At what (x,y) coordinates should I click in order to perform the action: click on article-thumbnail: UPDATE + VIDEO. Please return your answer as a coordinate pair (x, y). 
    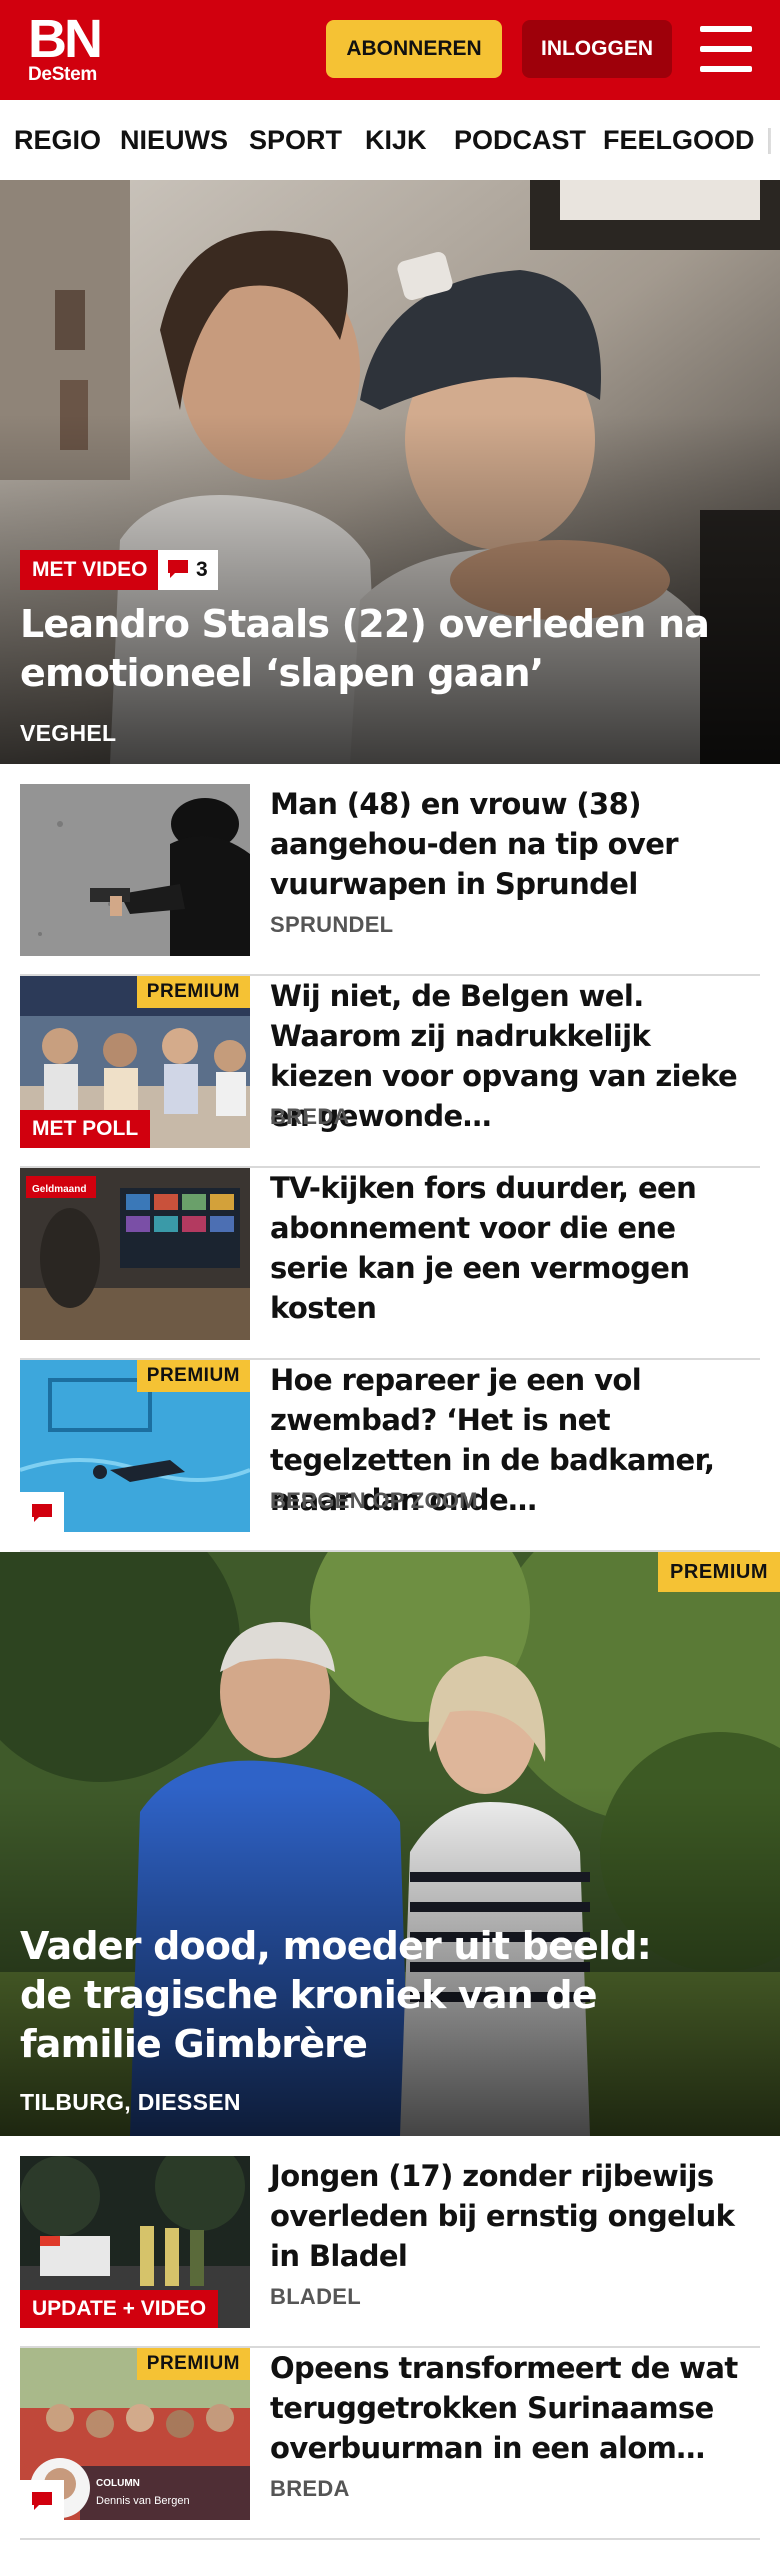
    Looking at the image, I should click on (135, 2242).